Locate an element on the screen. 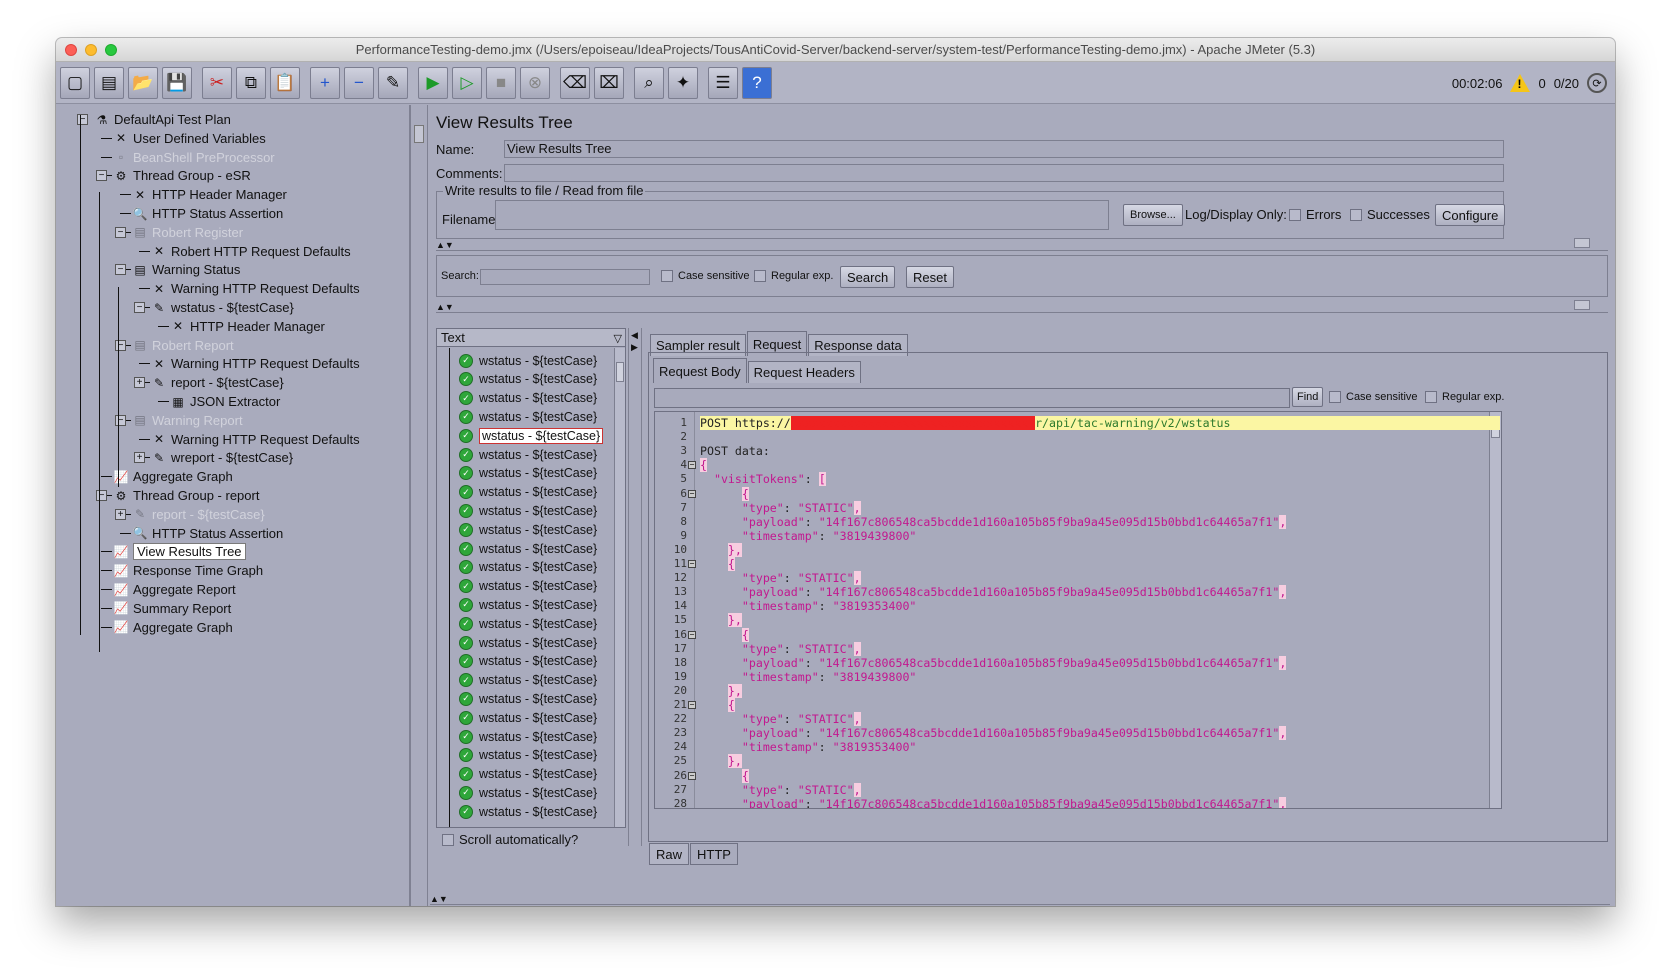 The width and height of the screenshot is (1671, 979). results-header: Text ▽ is located at coordinates (531, 338).